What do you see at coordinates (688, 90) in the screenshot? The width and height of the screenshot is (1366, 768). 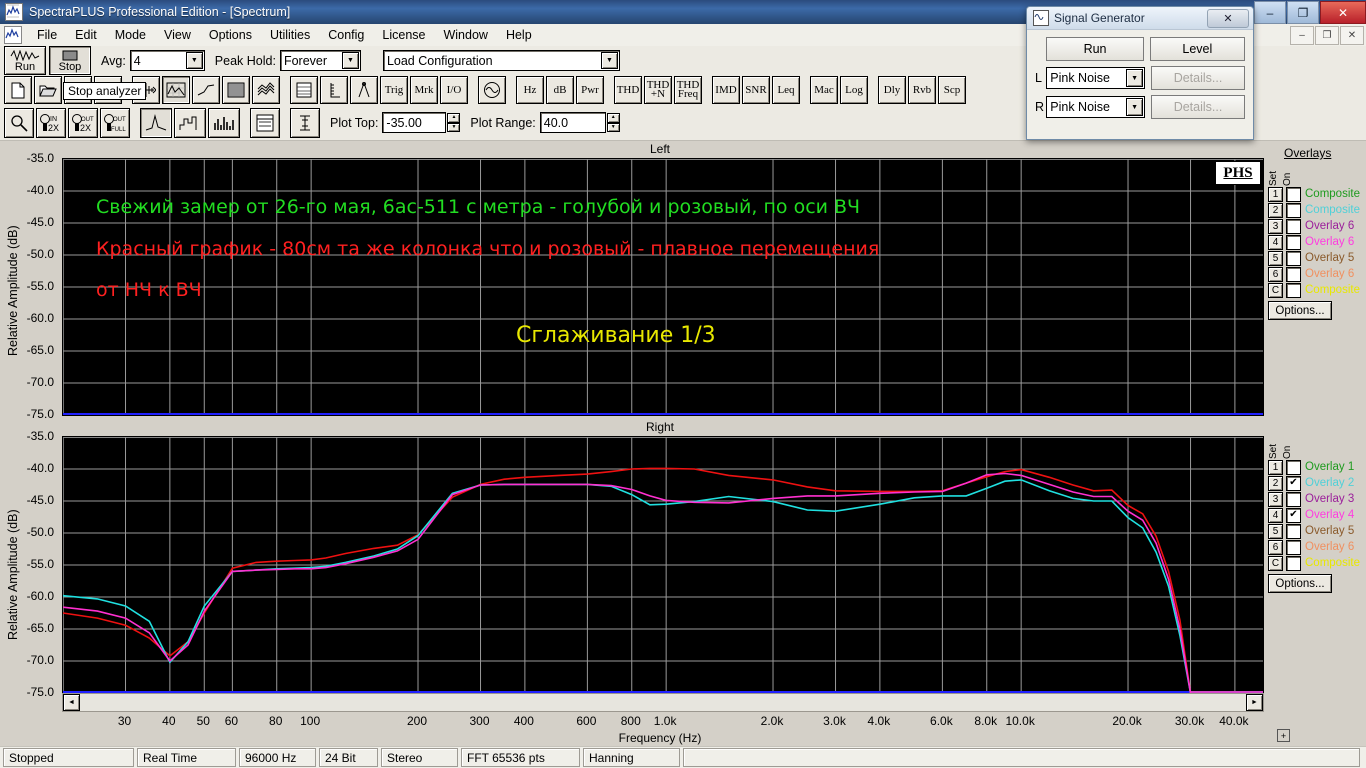 I see `thd-freq-button: THD Freq` at bounding box center [688, 90].